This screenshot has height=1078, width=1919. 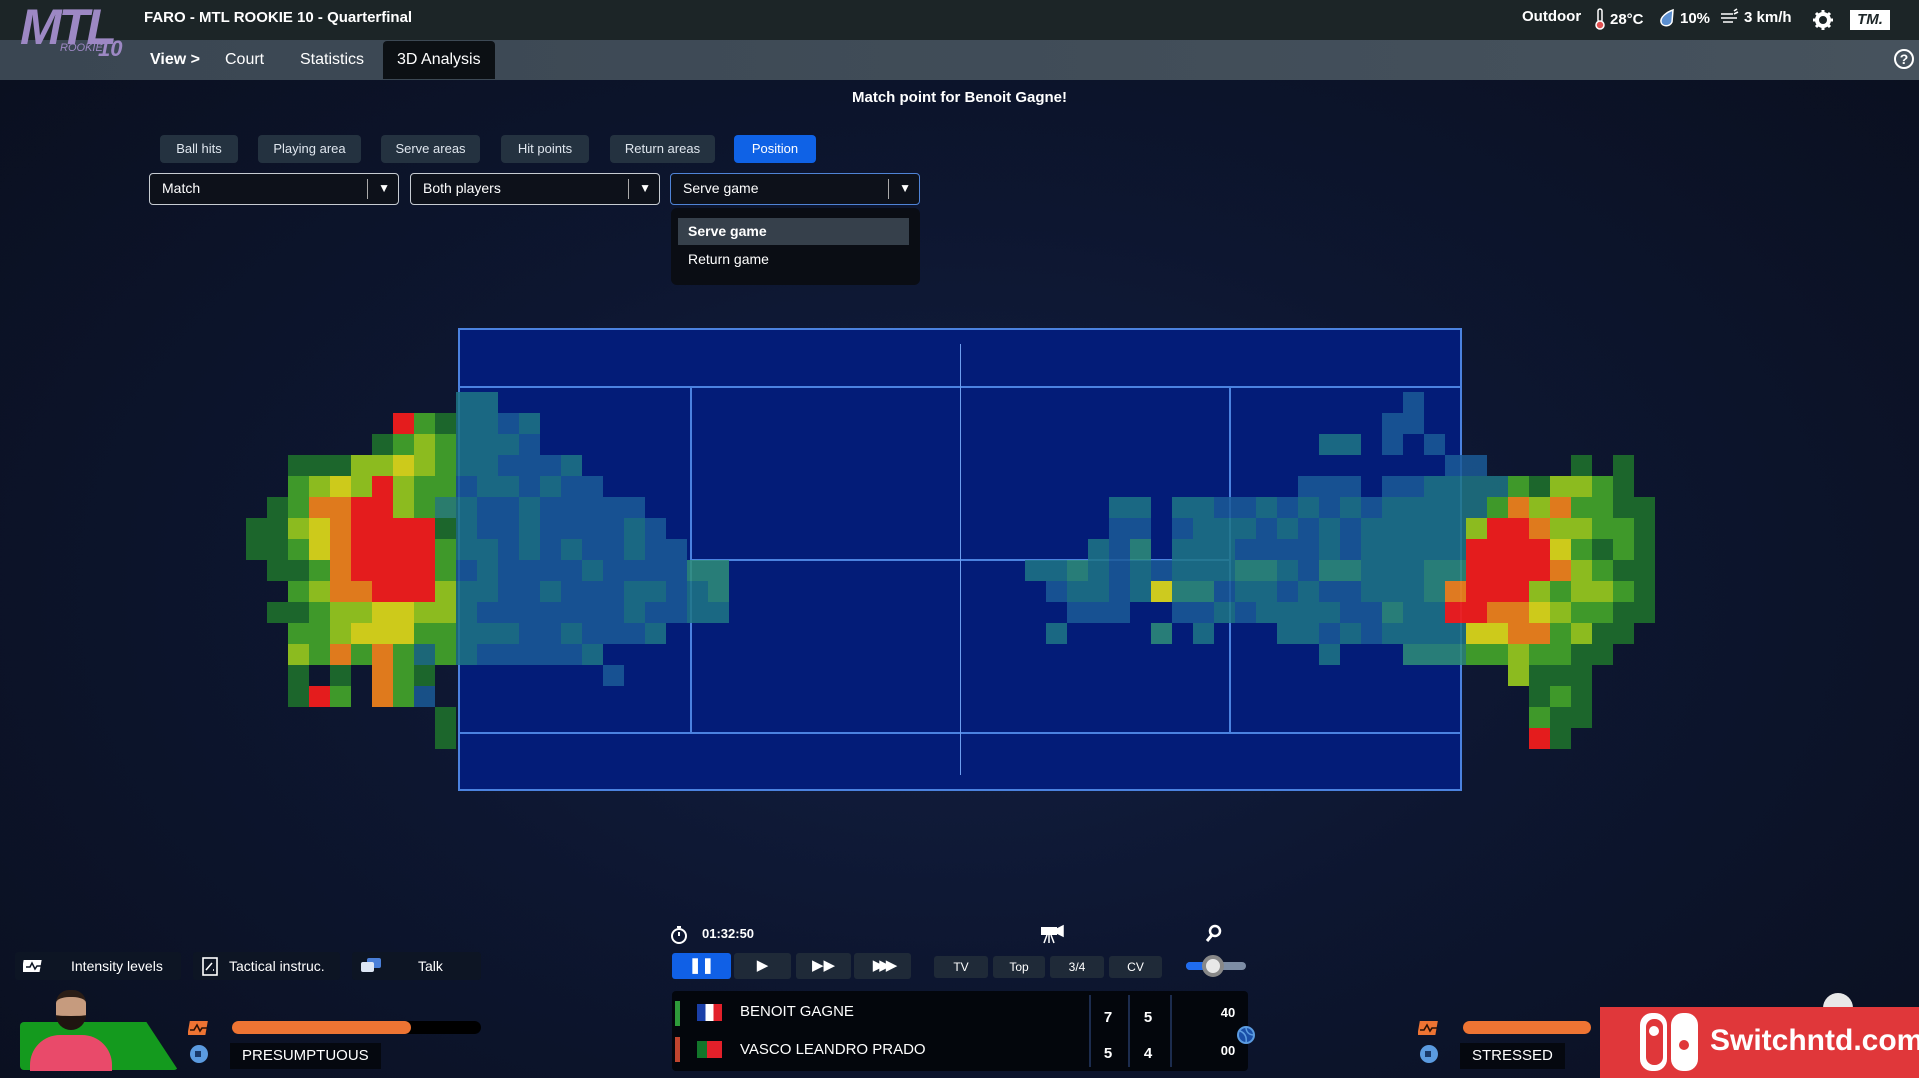 I want to click on tab-ball-hits: Ball hits, so click(x=199, y=149).